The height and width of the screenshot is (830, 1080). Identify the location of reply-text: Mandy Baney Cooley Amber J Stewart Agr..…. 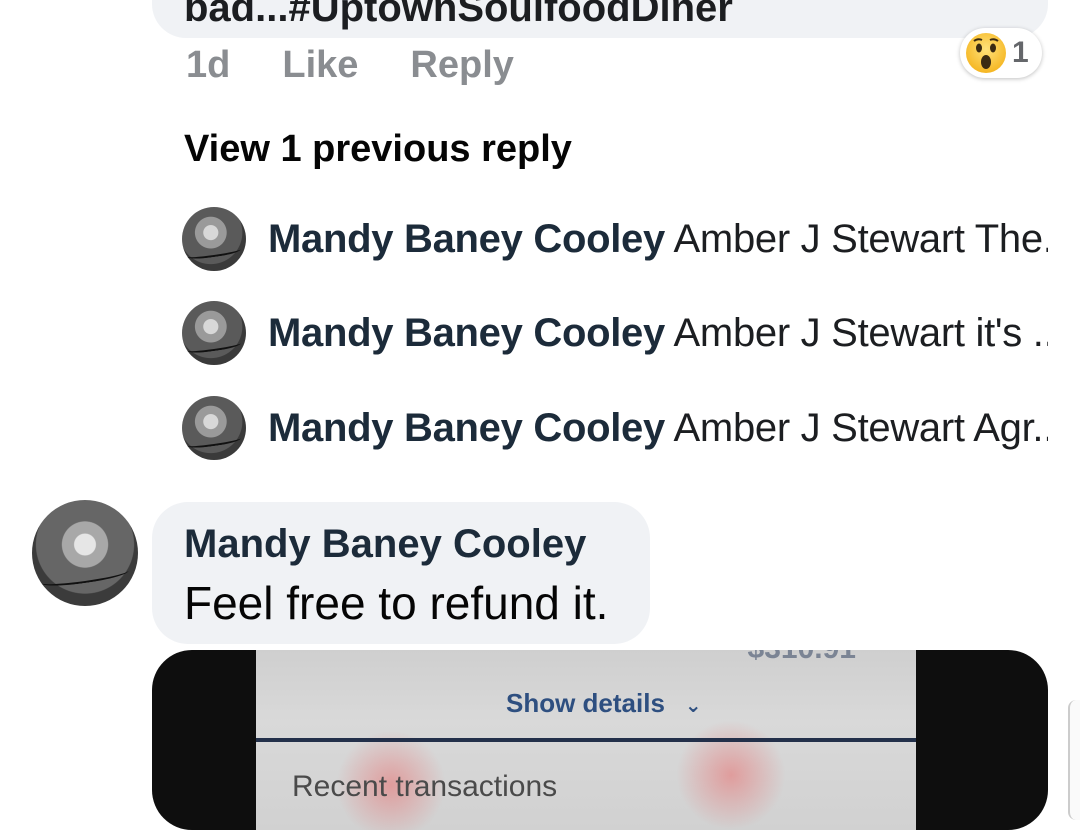
(658, 428).